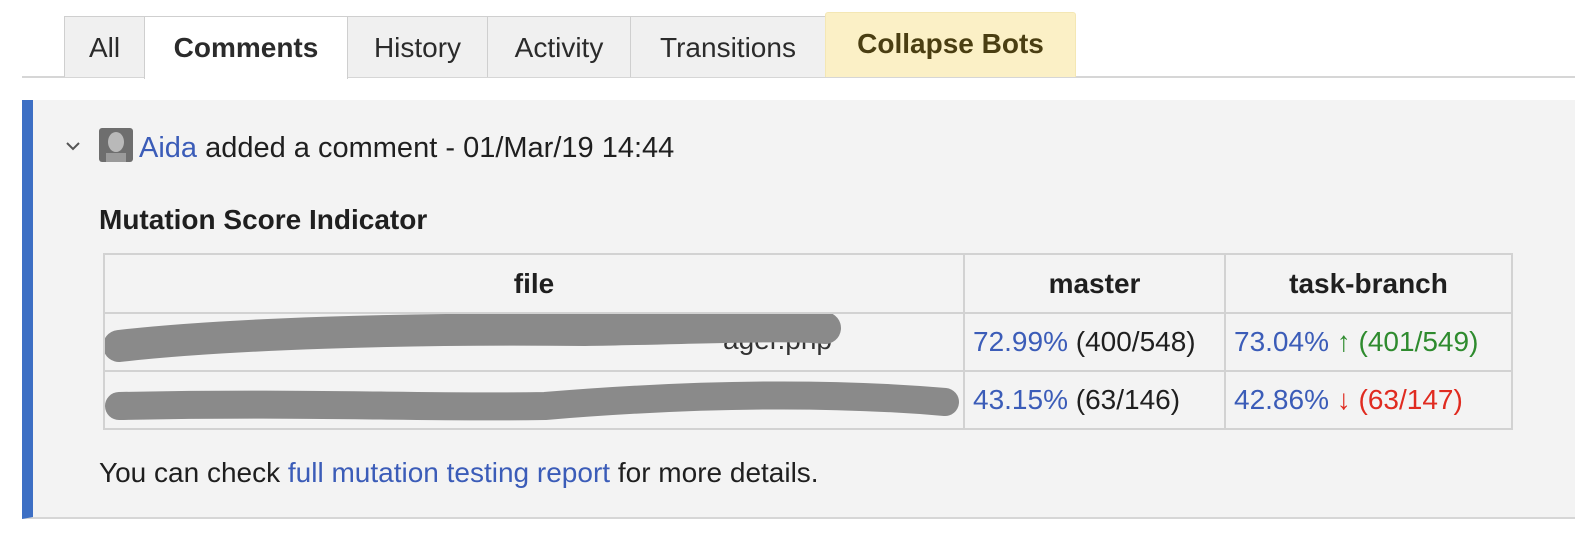 This screenshot has width=1575, height=544. I want to click on table-row: _ 43.15% (63/146) 42.86% ↓ (63/147), so click(808, 400).